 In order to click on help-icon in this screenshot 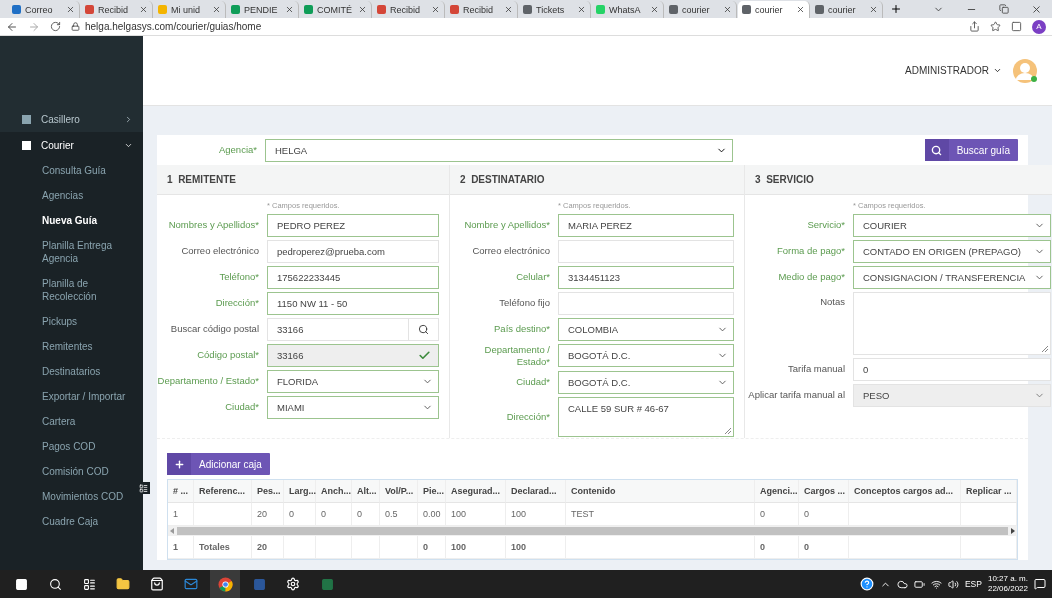, I will do `click(866, 584)`.